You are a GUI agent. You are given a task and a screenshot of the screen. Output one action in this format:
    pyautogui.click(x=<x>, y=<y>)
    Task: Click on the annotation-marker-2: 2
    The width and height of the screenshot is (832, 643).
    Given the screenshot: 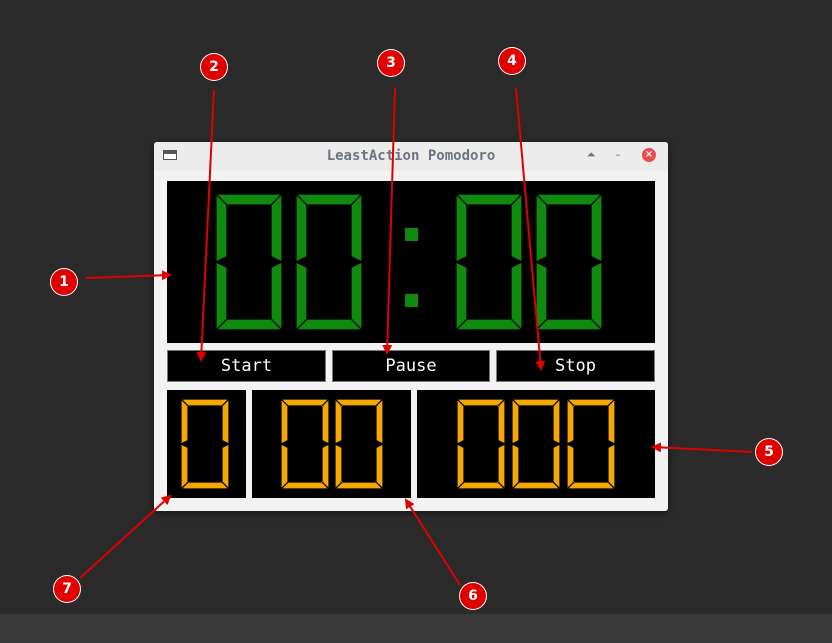 What is the action you would take?
    pyautogui.click(x=214, y=67)
    